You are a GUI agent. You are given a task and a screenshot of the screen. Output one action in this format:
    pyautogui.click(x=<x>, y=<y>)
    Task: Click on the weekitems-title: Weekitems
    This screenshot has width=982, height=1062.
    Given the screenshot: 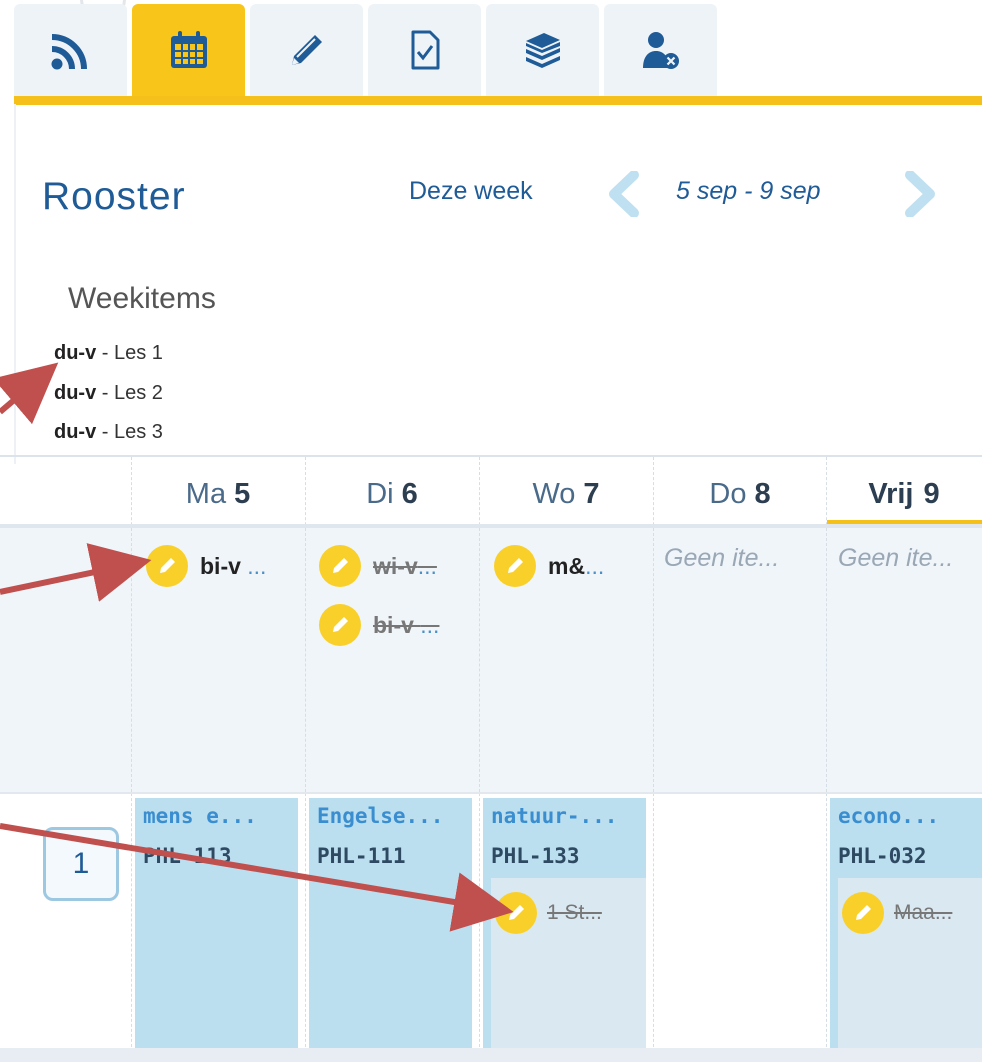 What is the action you would take?
    pyautogui.click(x=142, y=298)
    